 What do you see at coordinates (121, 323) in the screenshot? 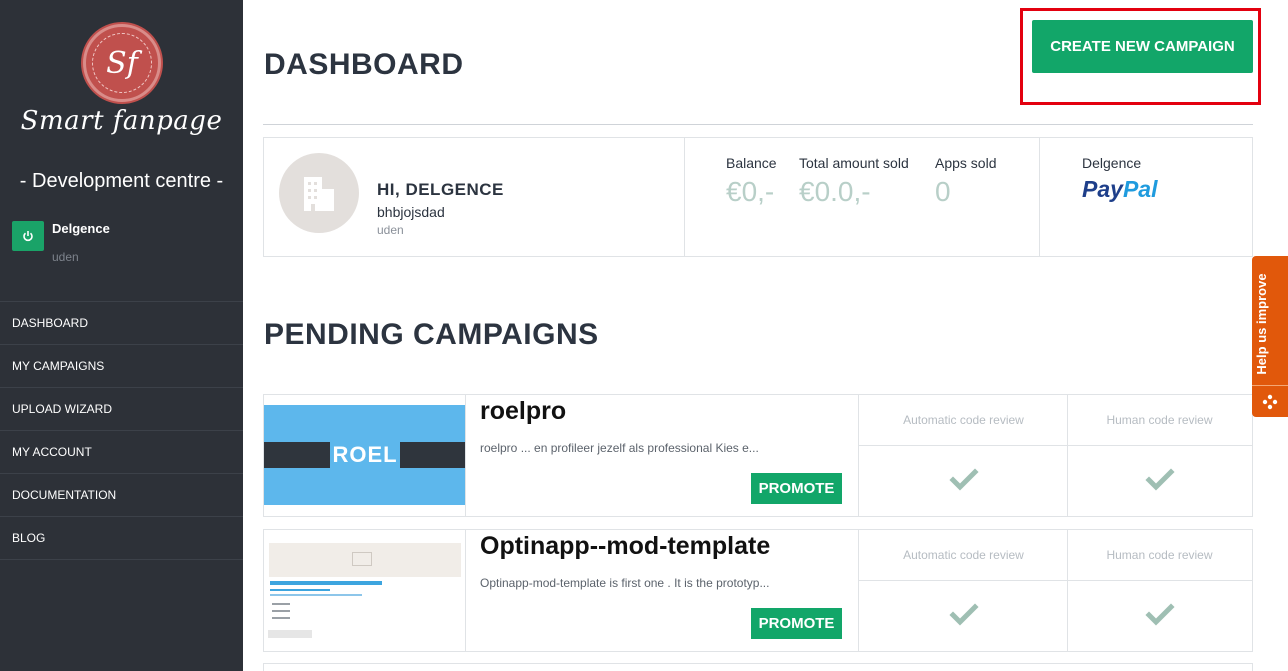
I see `sidebar-item-dashboard: DASHBOARD` at bounding box center [121, 323].